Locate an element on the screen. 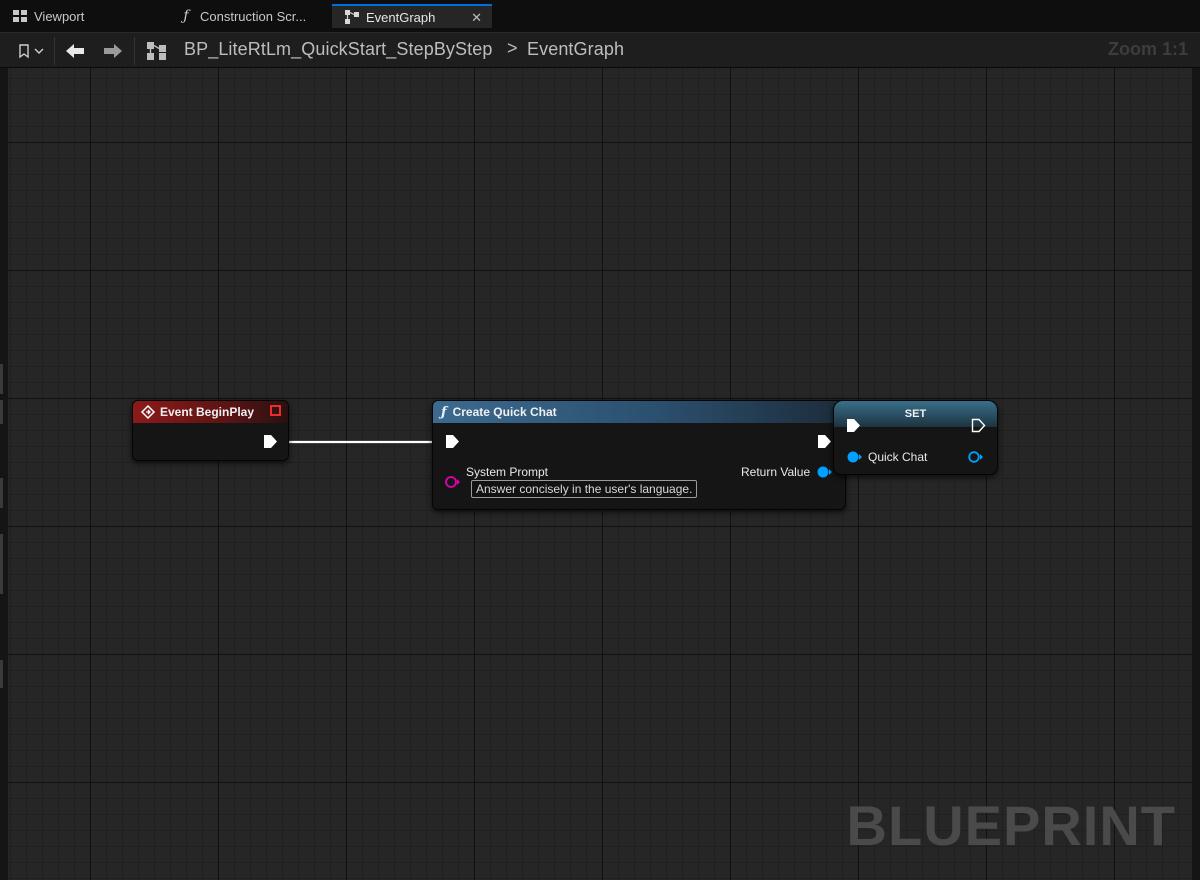 Image resolution: width=1200 pixels, height=880 pixels. zoom-level: Zoom 1:1 is located at coordinates (1147, 49).